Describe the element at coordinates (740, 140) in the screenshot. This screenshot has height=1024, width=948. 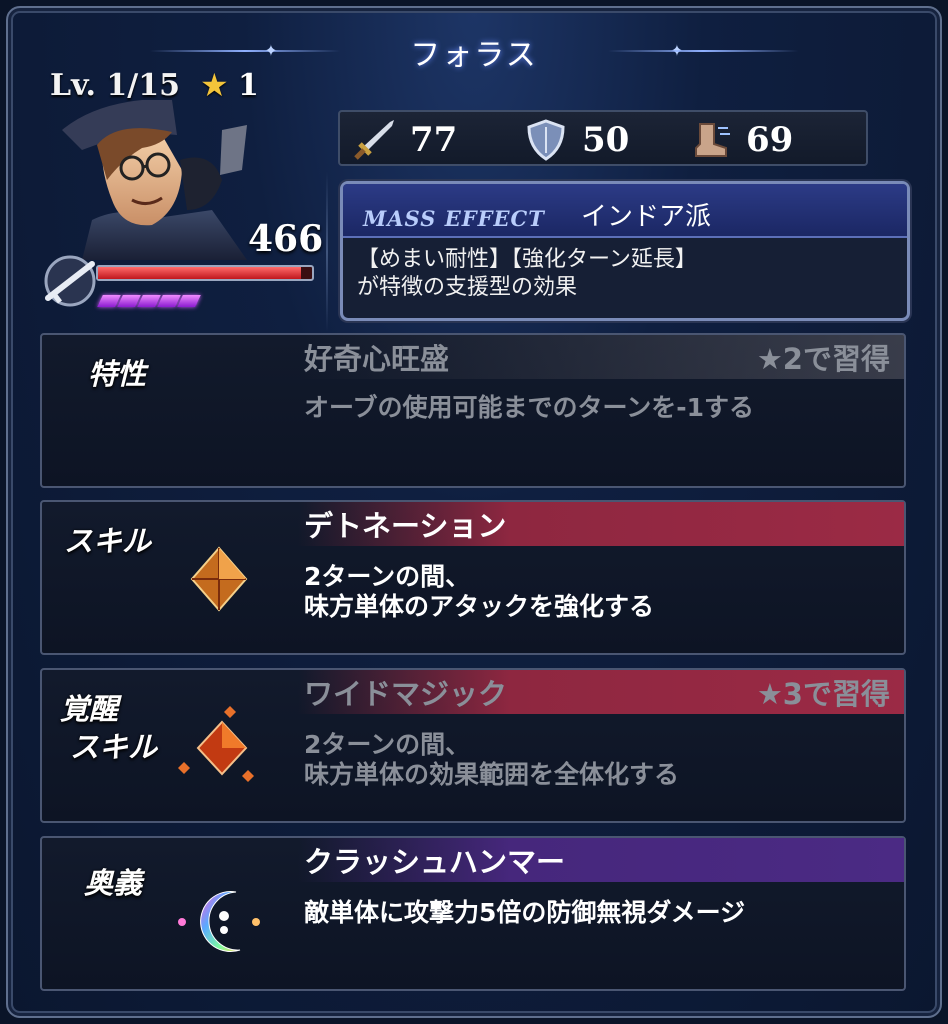
I see `speed-stat: 69` at that location.